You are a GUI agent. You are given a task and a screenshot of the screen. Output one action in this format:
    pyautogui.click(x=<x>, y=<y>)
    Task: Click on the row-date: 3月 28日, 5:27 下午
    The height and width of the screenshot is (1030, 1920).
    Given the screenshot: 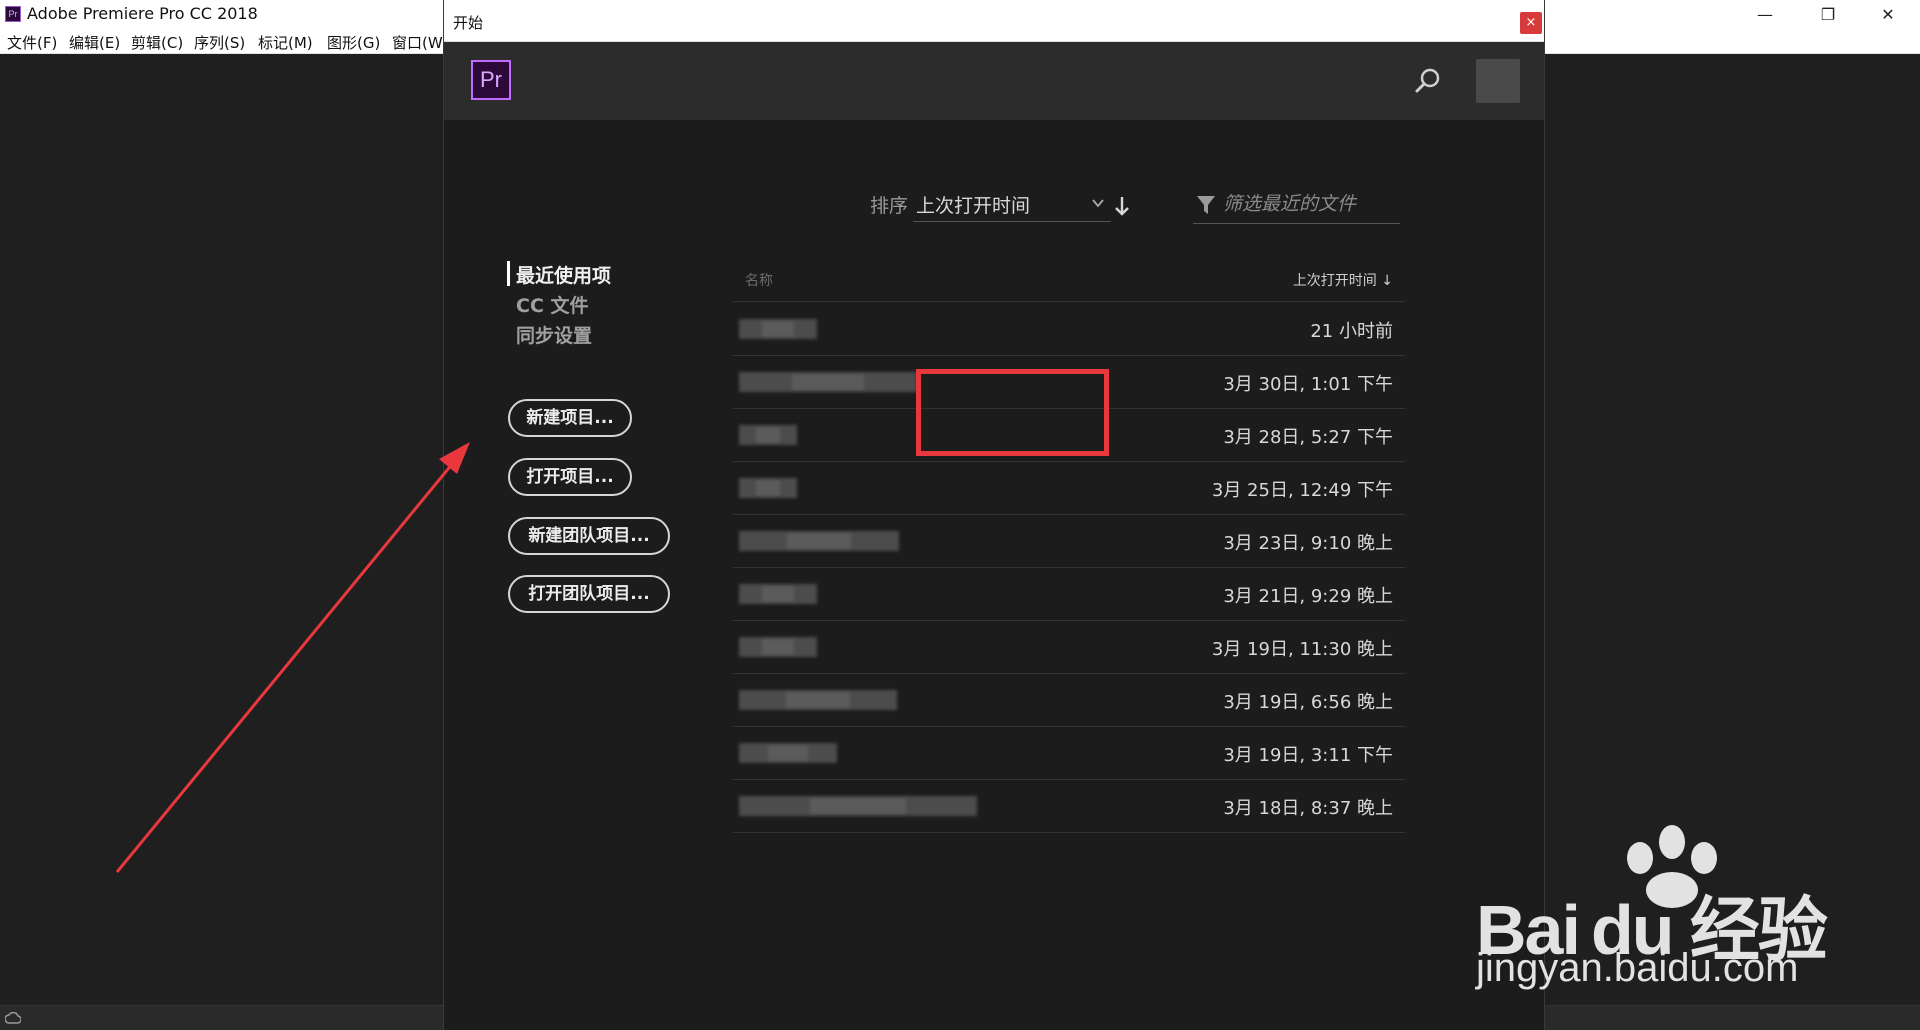 What is the action you would take?
    pyautogui.click(x=1308, y=437)
    